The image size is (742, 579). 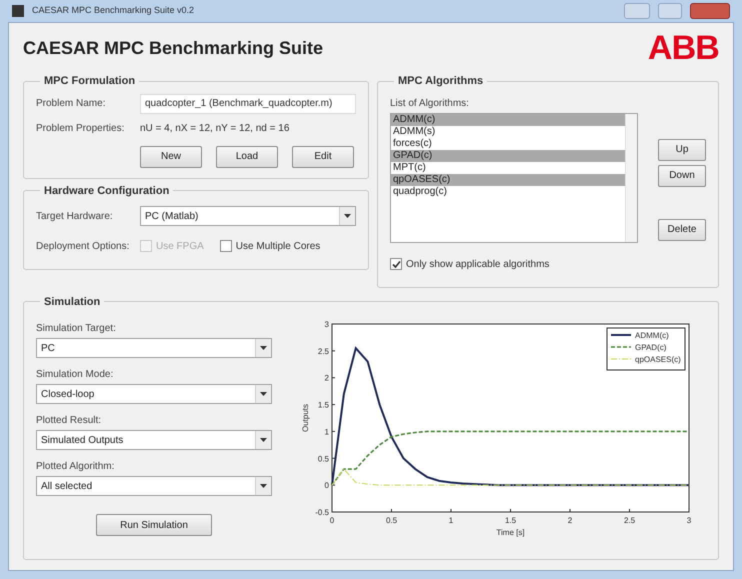 I want to click on push-button: Run Simulation, so click(x=154, y=525).